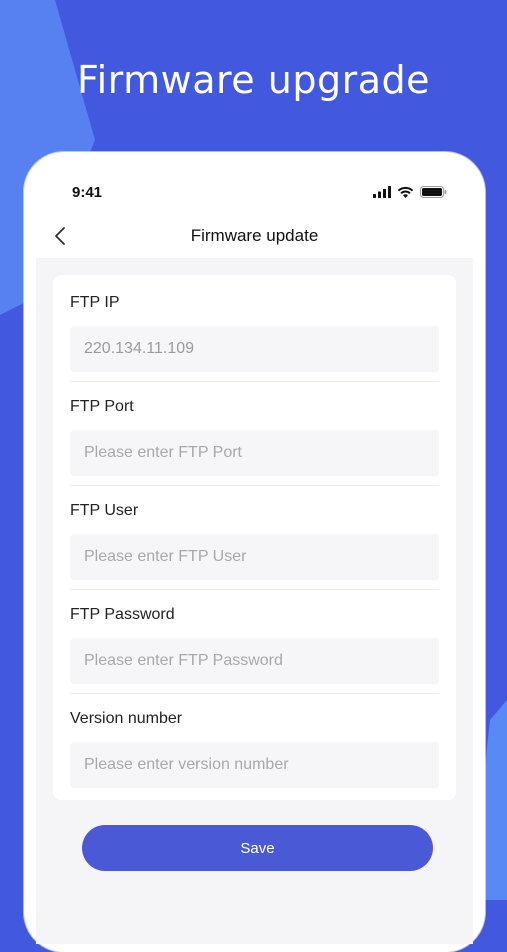 The image size is (507, 952). Describe the element at coordinates (254, 661) in the screenshot. I see `ftp-password-input` at that location.